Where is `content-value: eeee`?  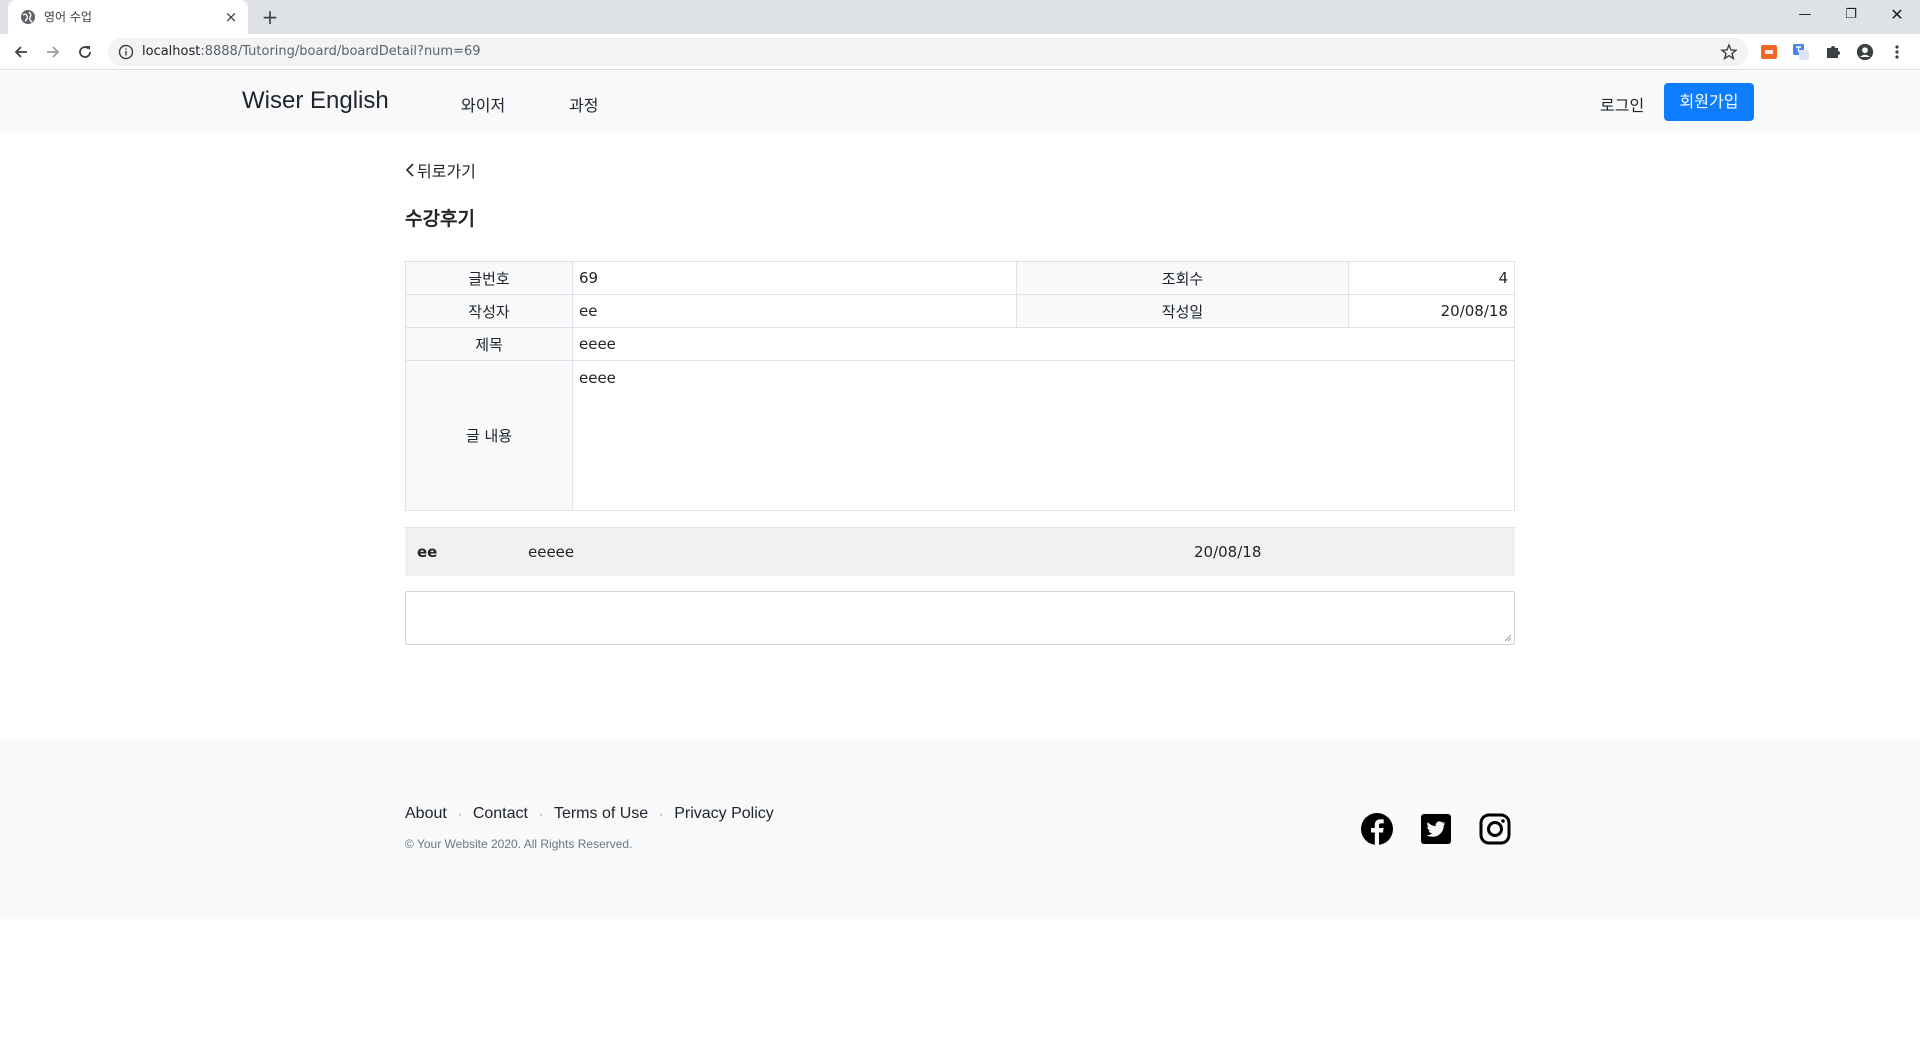
content-value: eeee is located at coordinates (1043, 435).